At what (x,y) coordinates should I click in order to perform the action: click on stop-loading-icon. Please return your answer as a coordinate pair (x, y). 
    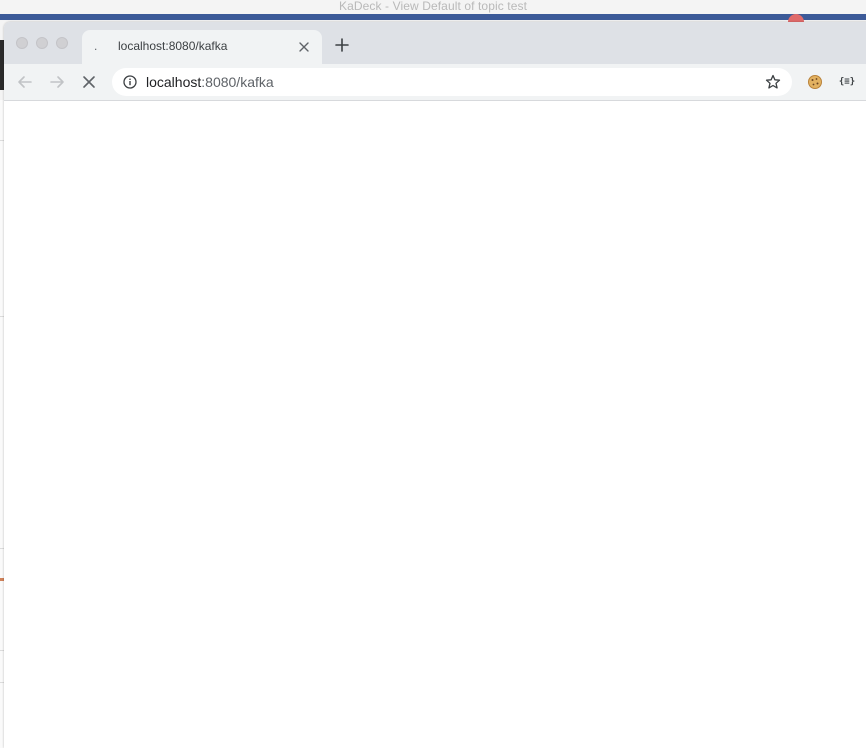
    Looking at the image, I should click on (89, 82).